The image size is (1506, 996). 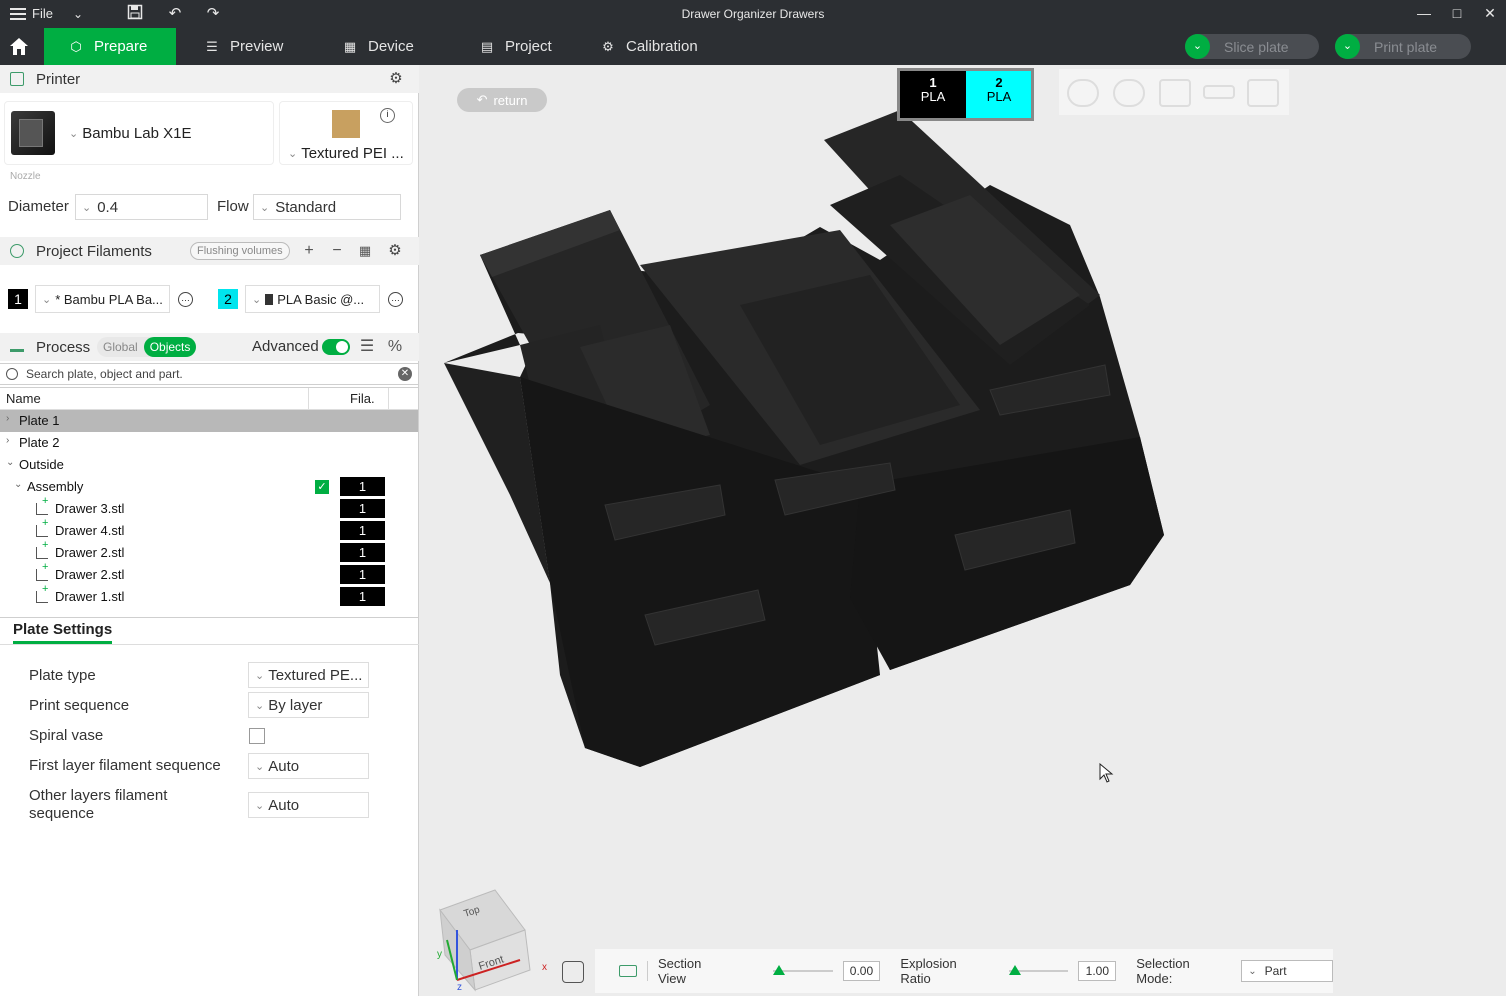 I want to click on slice-plate-button: ⌄ Slice plate, so click(x=1252, y=46).